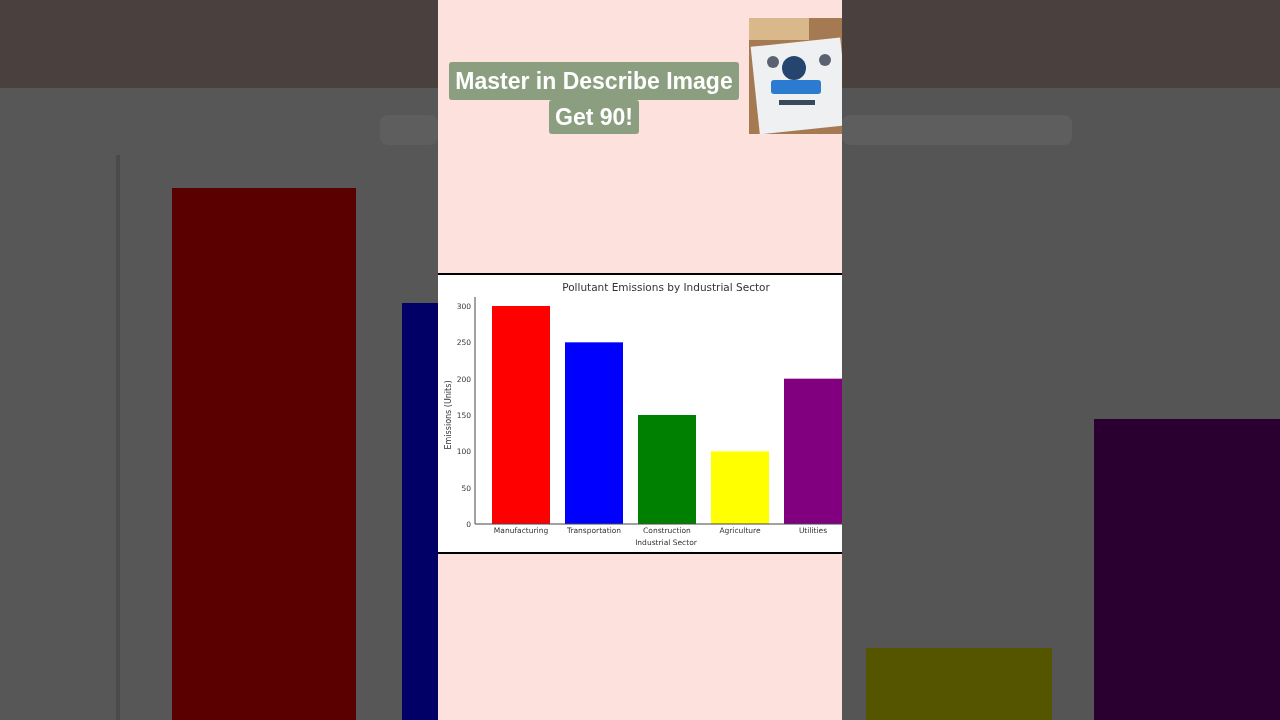 The width and height of the screenshot is (1280, 720). Describe the element at coordinates (666, 287) in the screenshot. I see `chart-title: Pollutant Emissions by Industrial Sector` at that location.